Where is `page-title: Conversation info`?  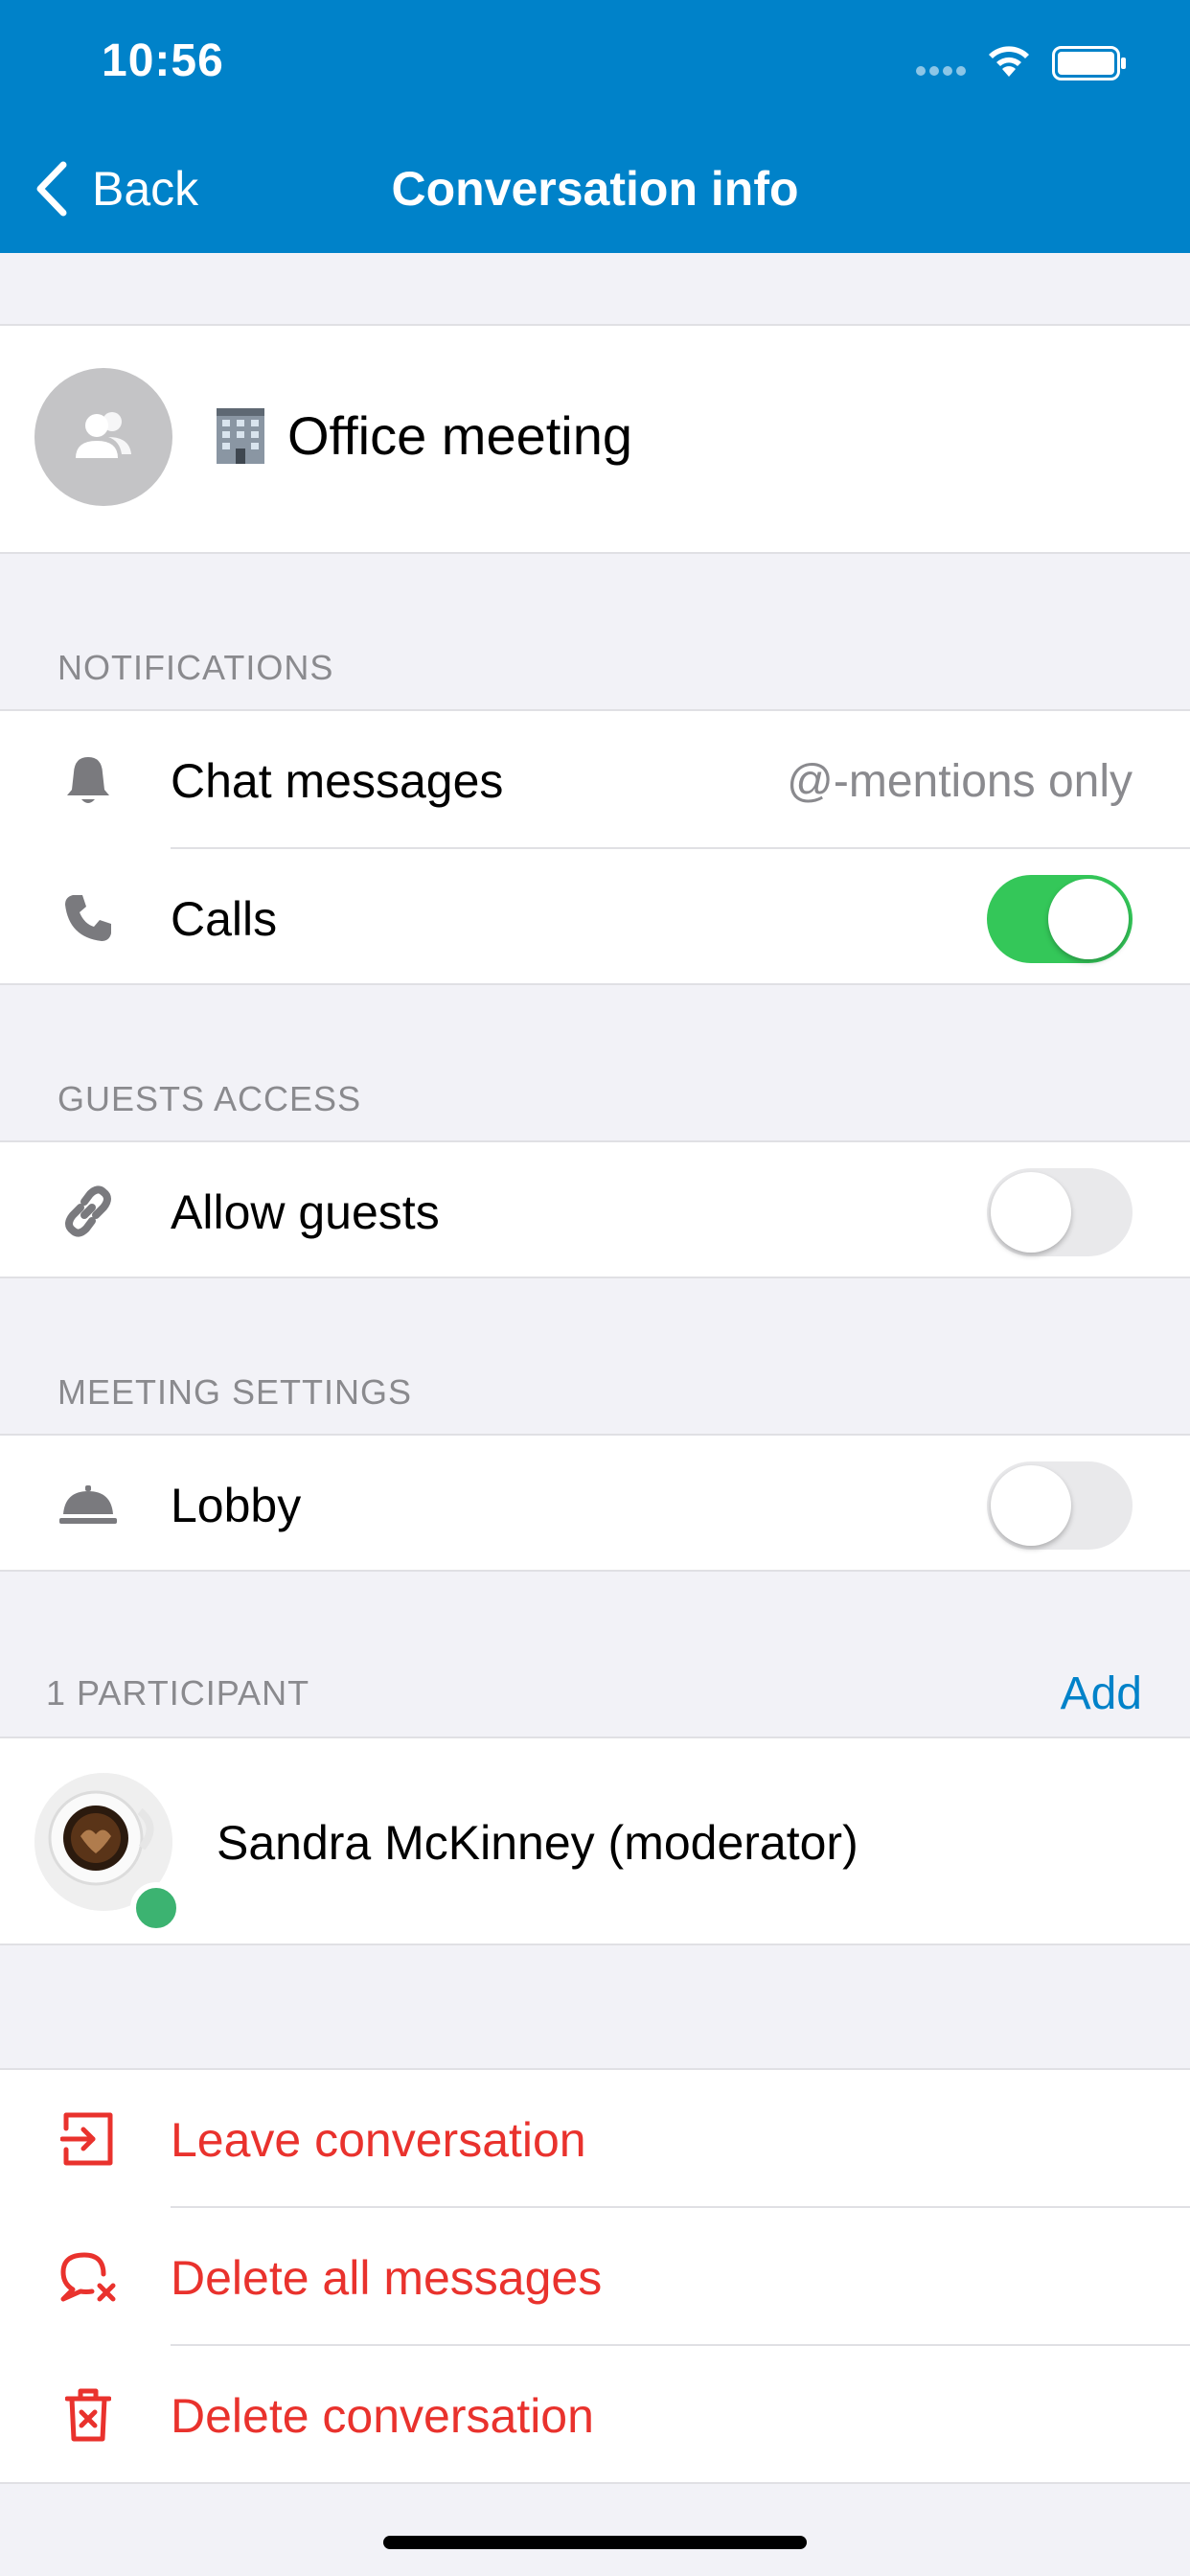 page-title: Conversation info is located at coordinates (595, 189).